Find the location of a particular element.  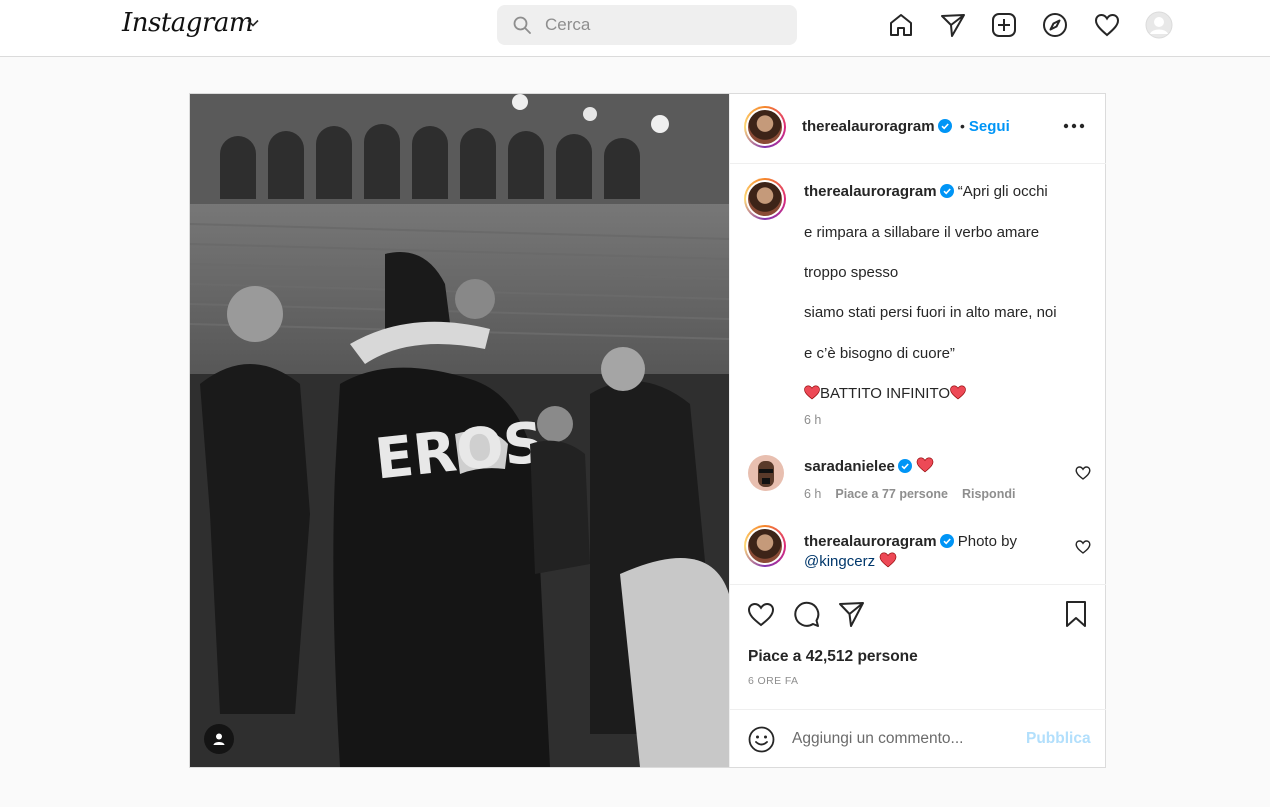

comment-bubble-icon is located at coordinates (807, 614).